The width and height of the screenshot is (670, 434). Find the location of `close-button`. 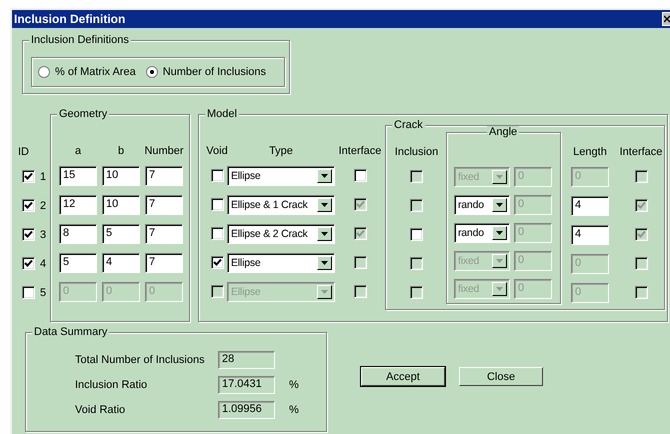

close-button is located at coordinates (666, 19).